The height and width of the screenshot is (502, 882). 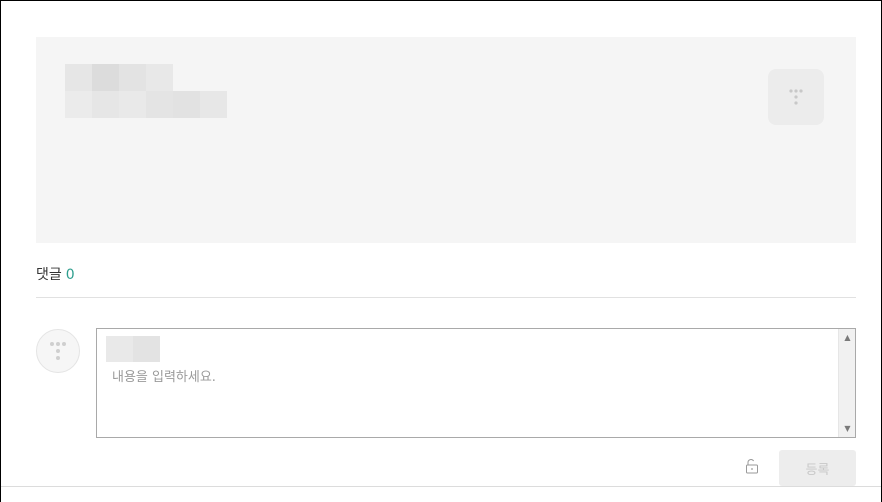 I want to click on avatar, so click(x=58, y=351).